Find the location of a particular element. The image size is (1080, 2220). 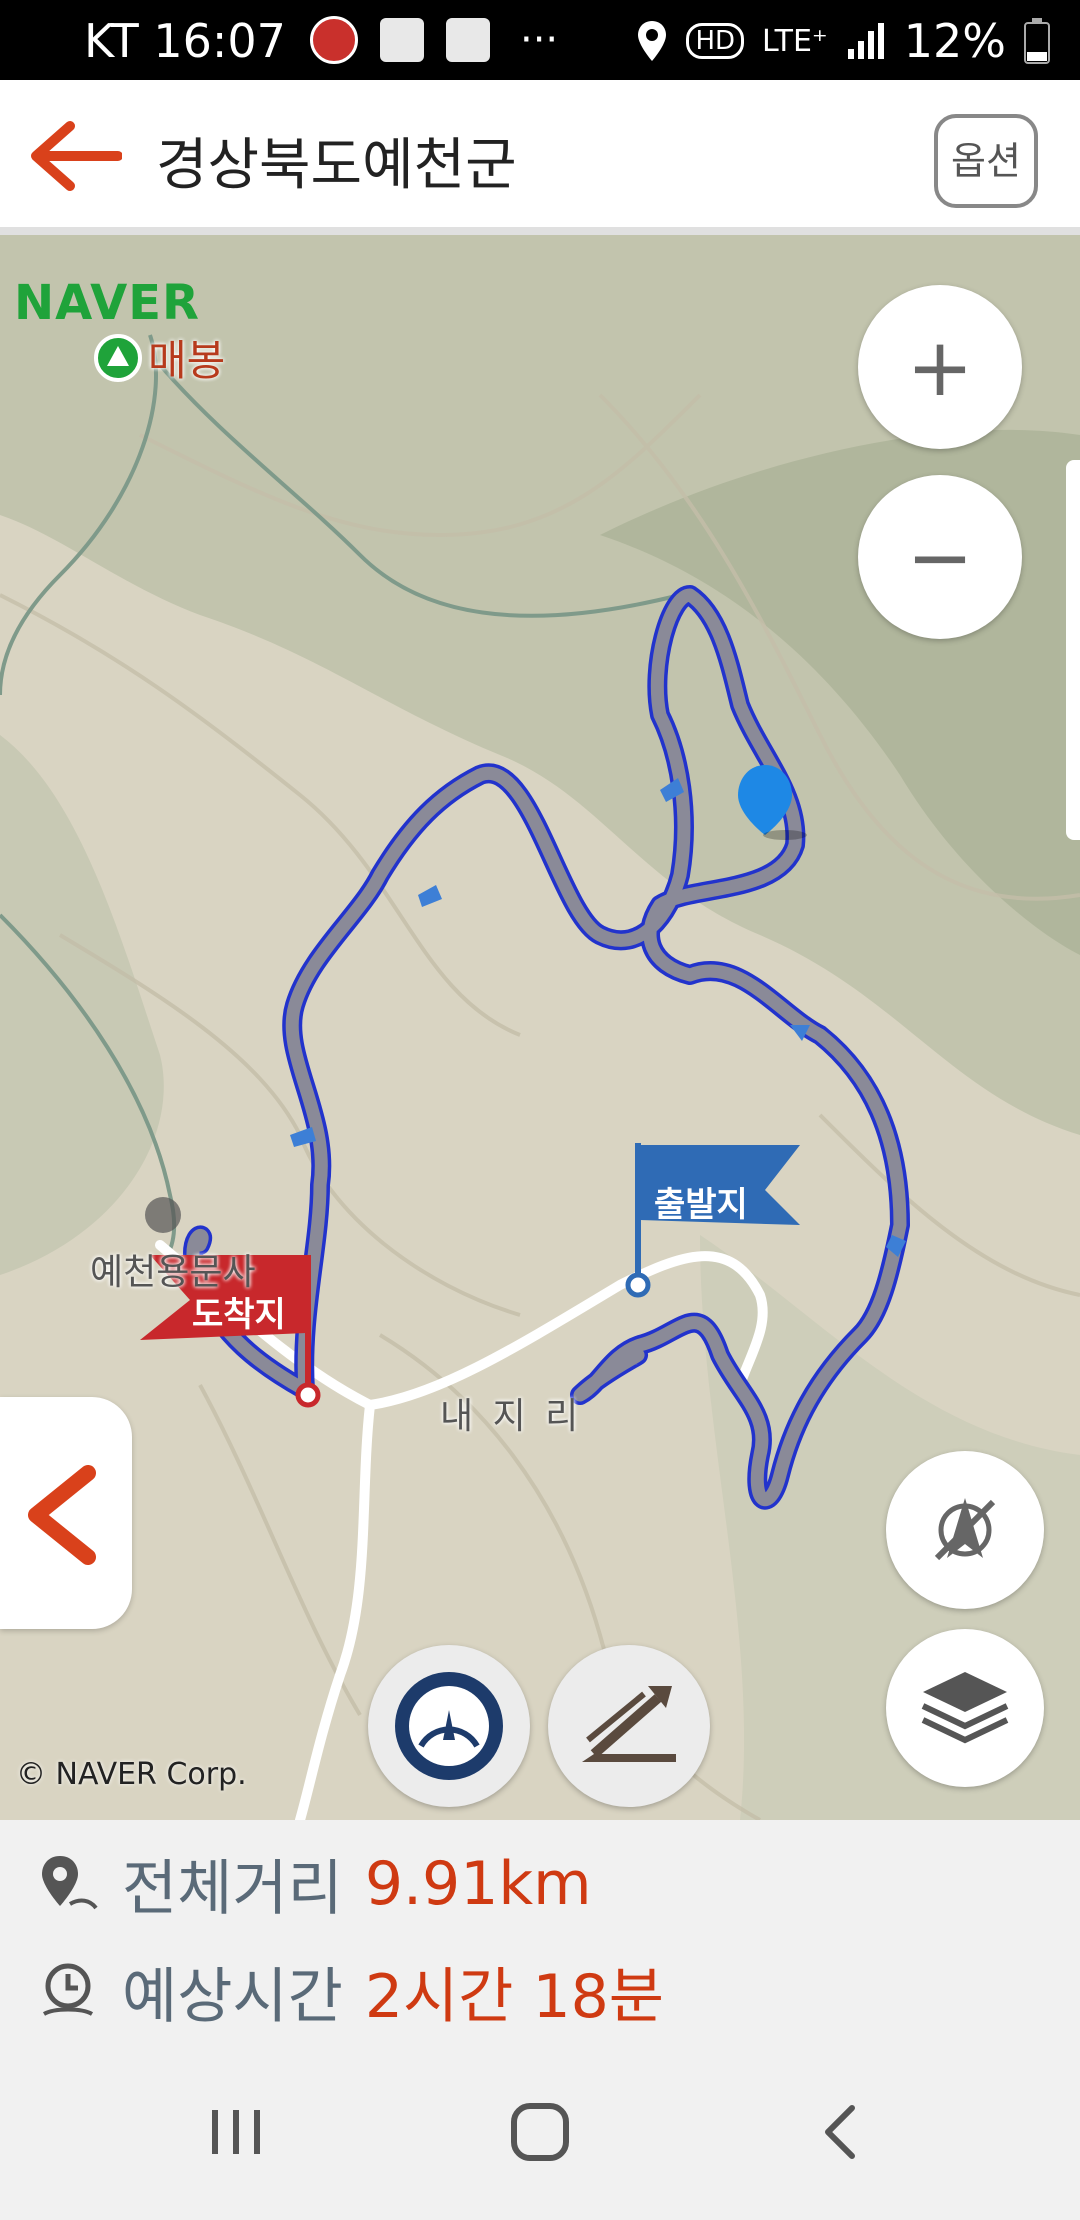

distance-pin-icon is located at coordinates (70, 1882).